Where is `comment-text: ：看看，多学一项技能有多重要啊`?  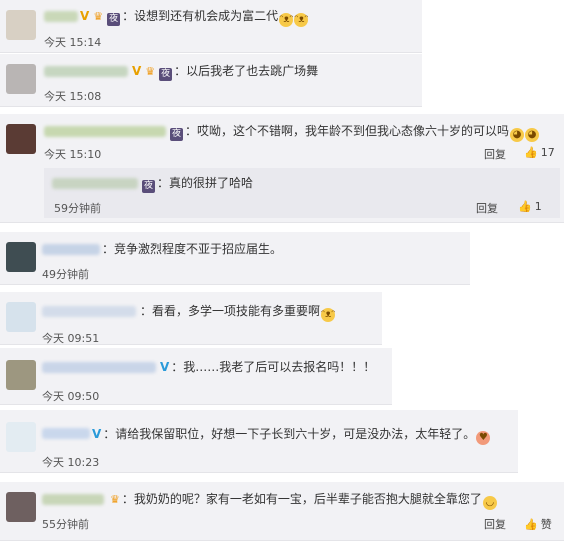
comment-text: ：看看，多学一项技能有多重要啊 is located at coordinates (230, 311).